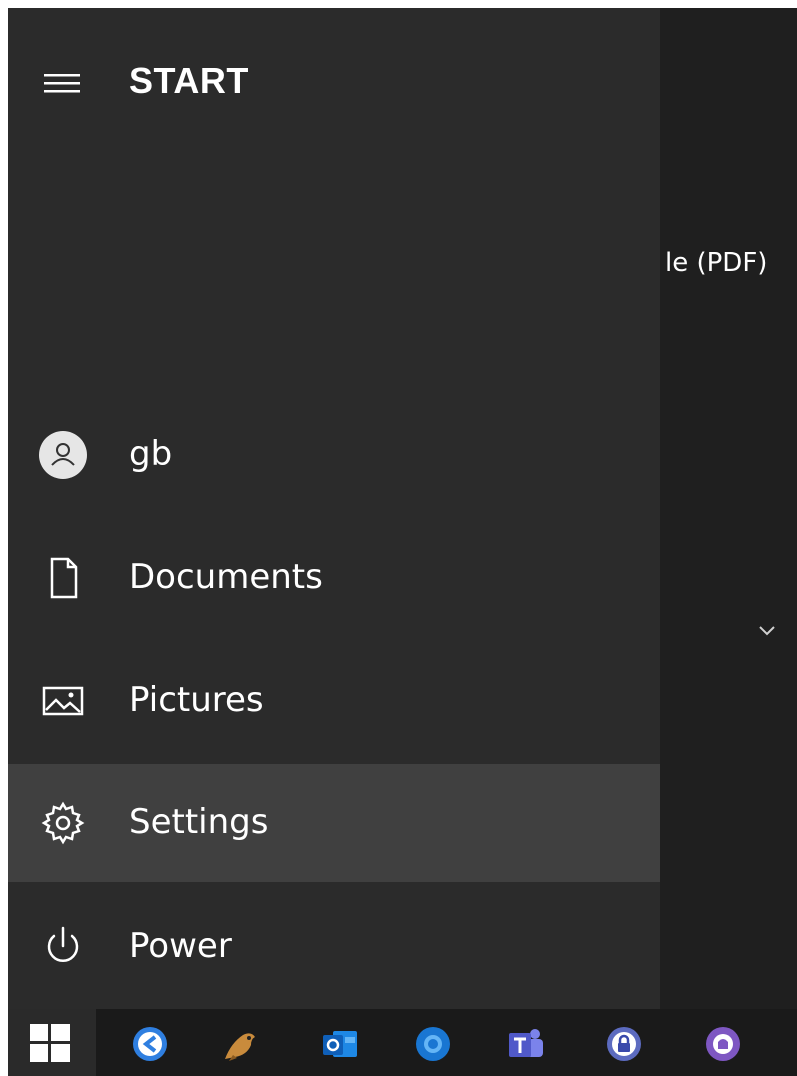 Image resolution: width=797 pixels, height=1076 pixels. I want to click on start-header: START, so click(334, 83).